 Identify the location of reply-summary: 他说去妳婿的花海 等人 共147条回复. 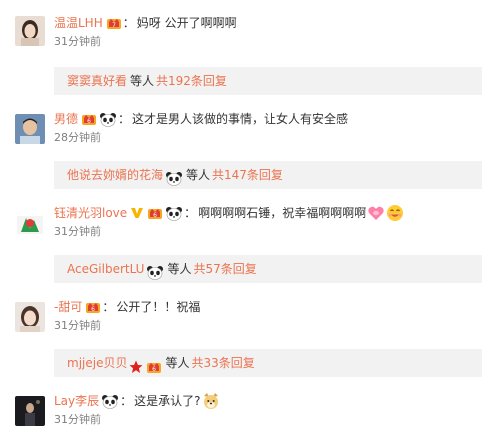
(268, 175).